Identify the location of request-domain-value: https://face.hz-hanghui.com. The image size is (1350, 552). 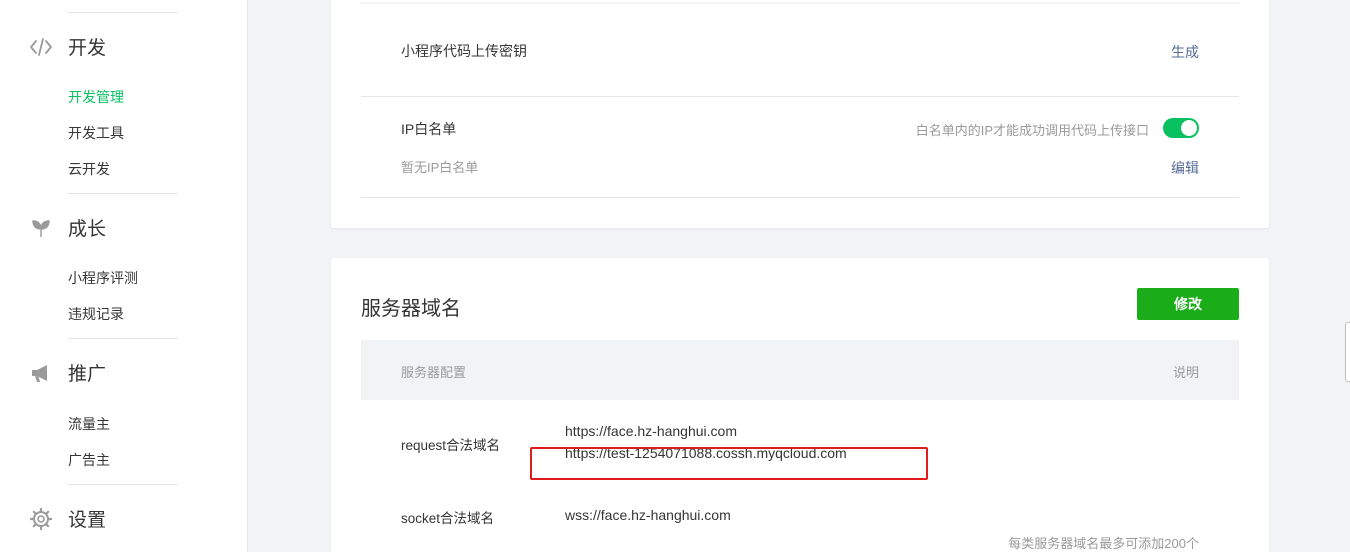
(651, 431).